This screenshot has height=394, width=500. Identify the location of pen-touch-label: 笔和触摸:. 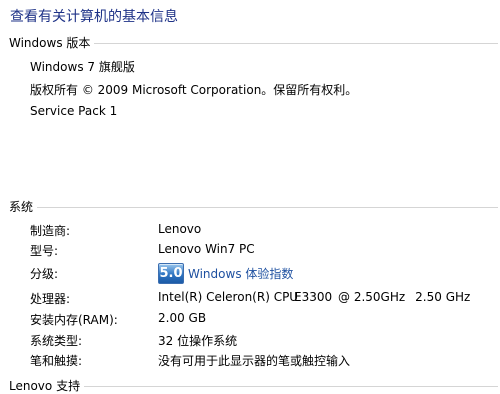
(56, 361).